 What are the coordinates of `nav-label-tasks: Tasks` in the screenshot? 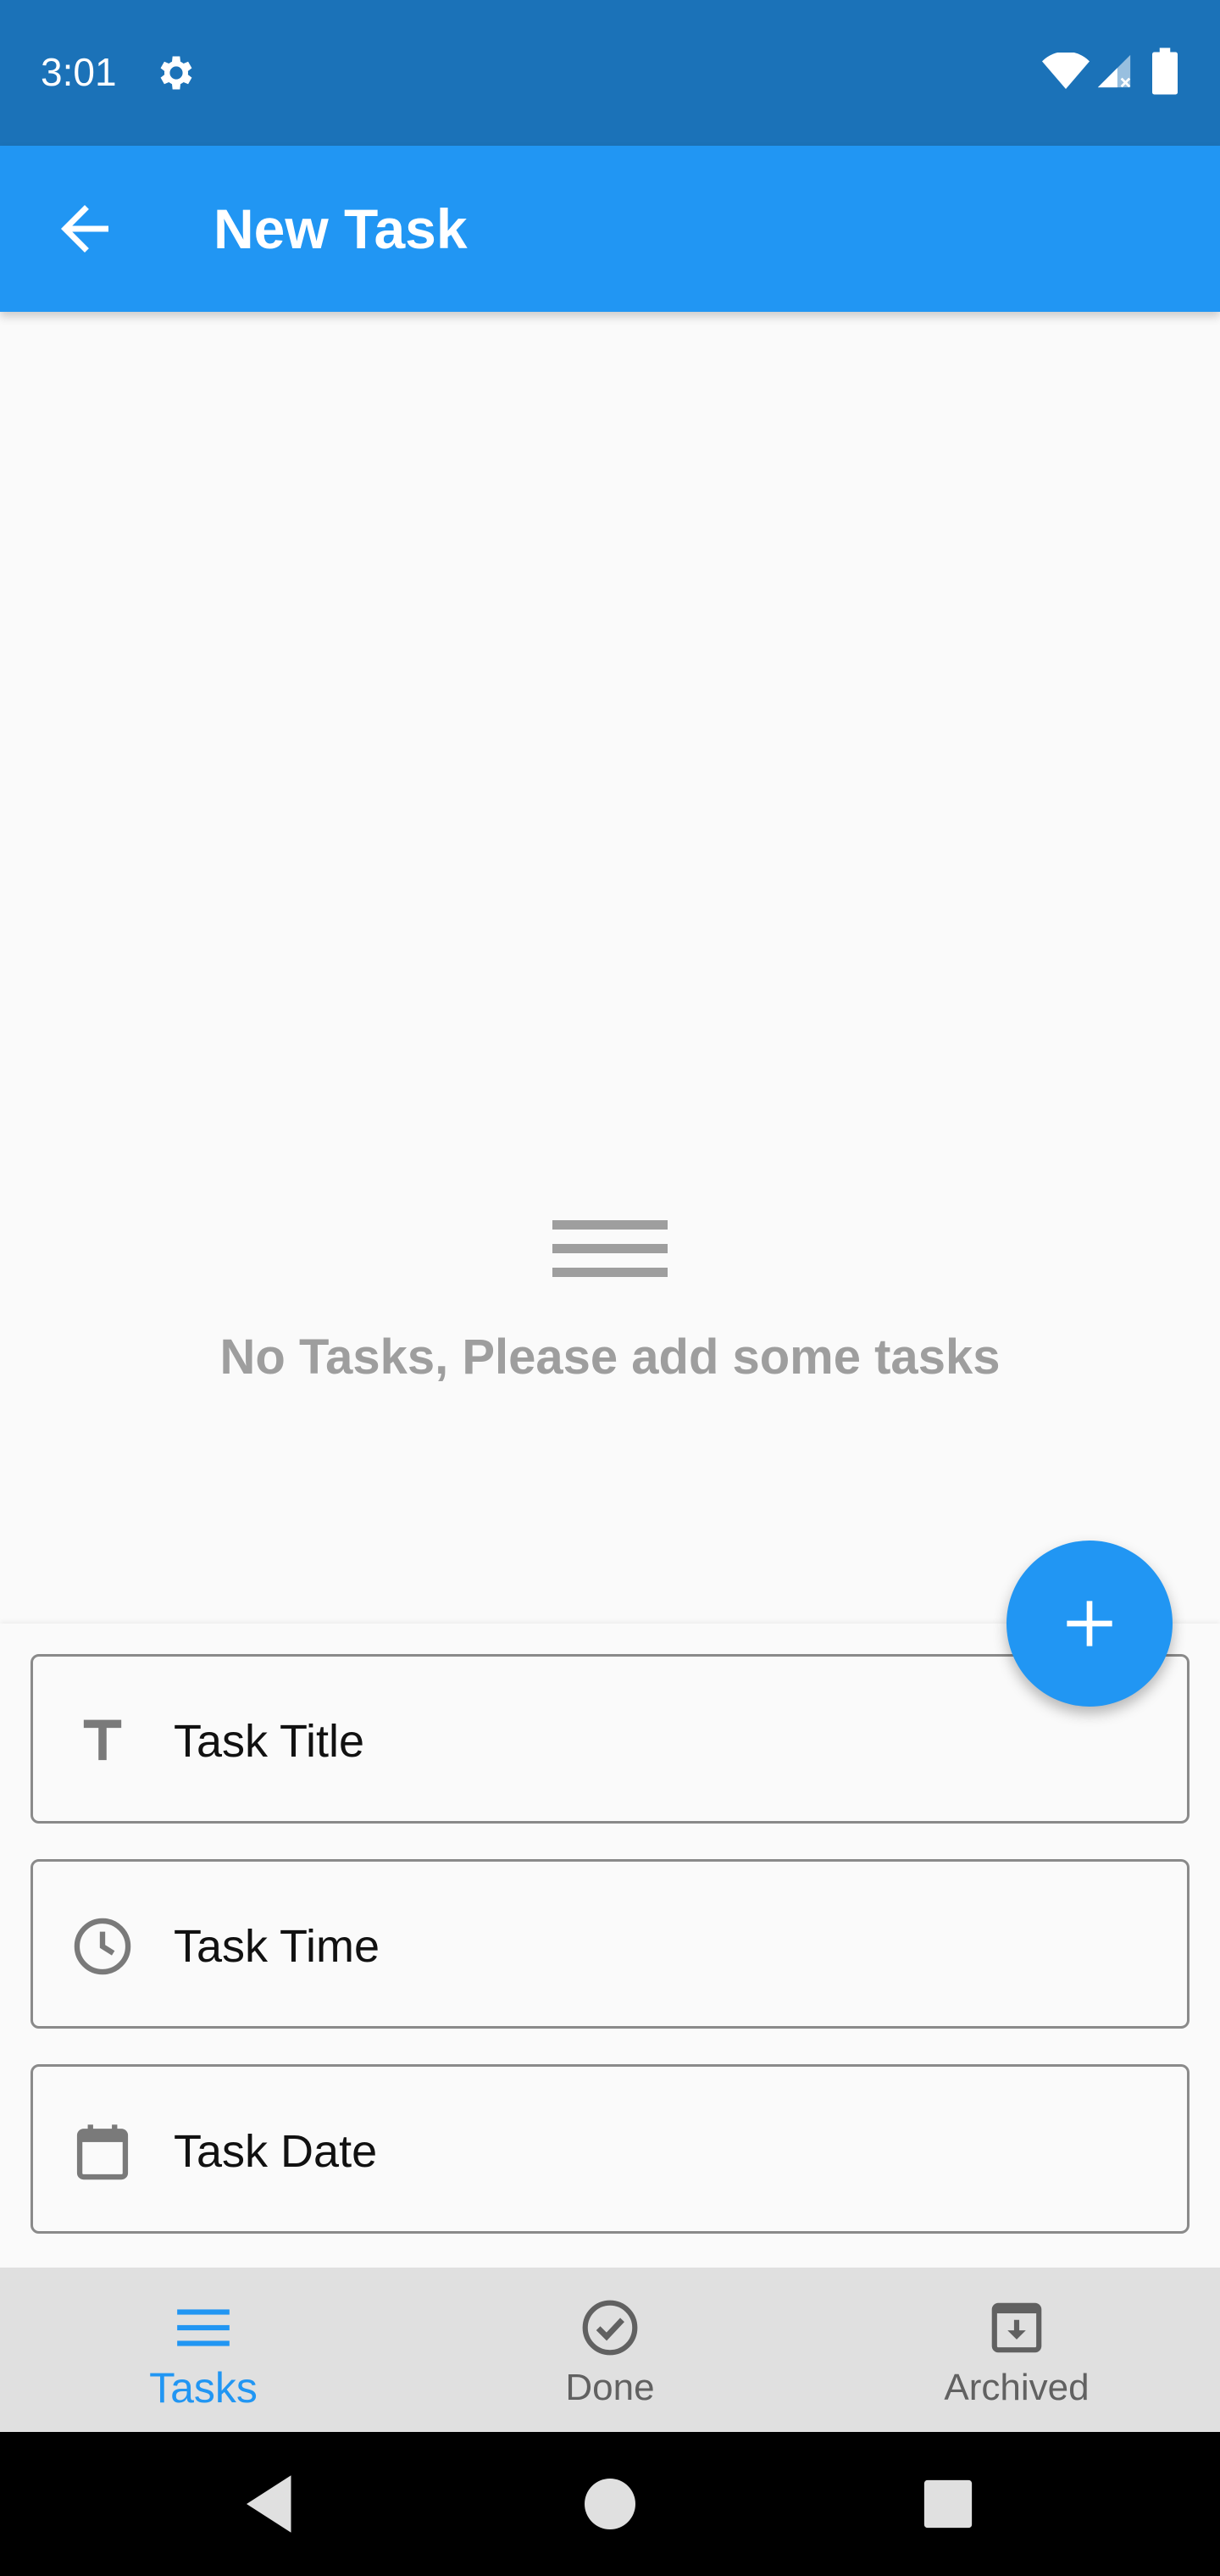 It's located at (203, 2388).